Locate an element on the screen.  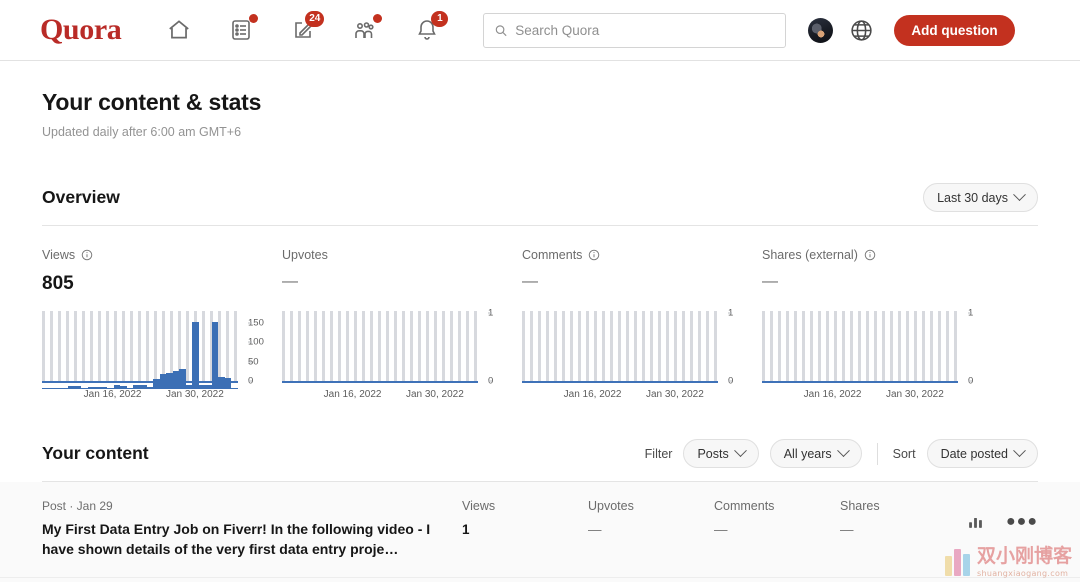
views-chart: 050100150 Jan 16, 2022Jan 30, 2022 is located at coordinates (157, 355).